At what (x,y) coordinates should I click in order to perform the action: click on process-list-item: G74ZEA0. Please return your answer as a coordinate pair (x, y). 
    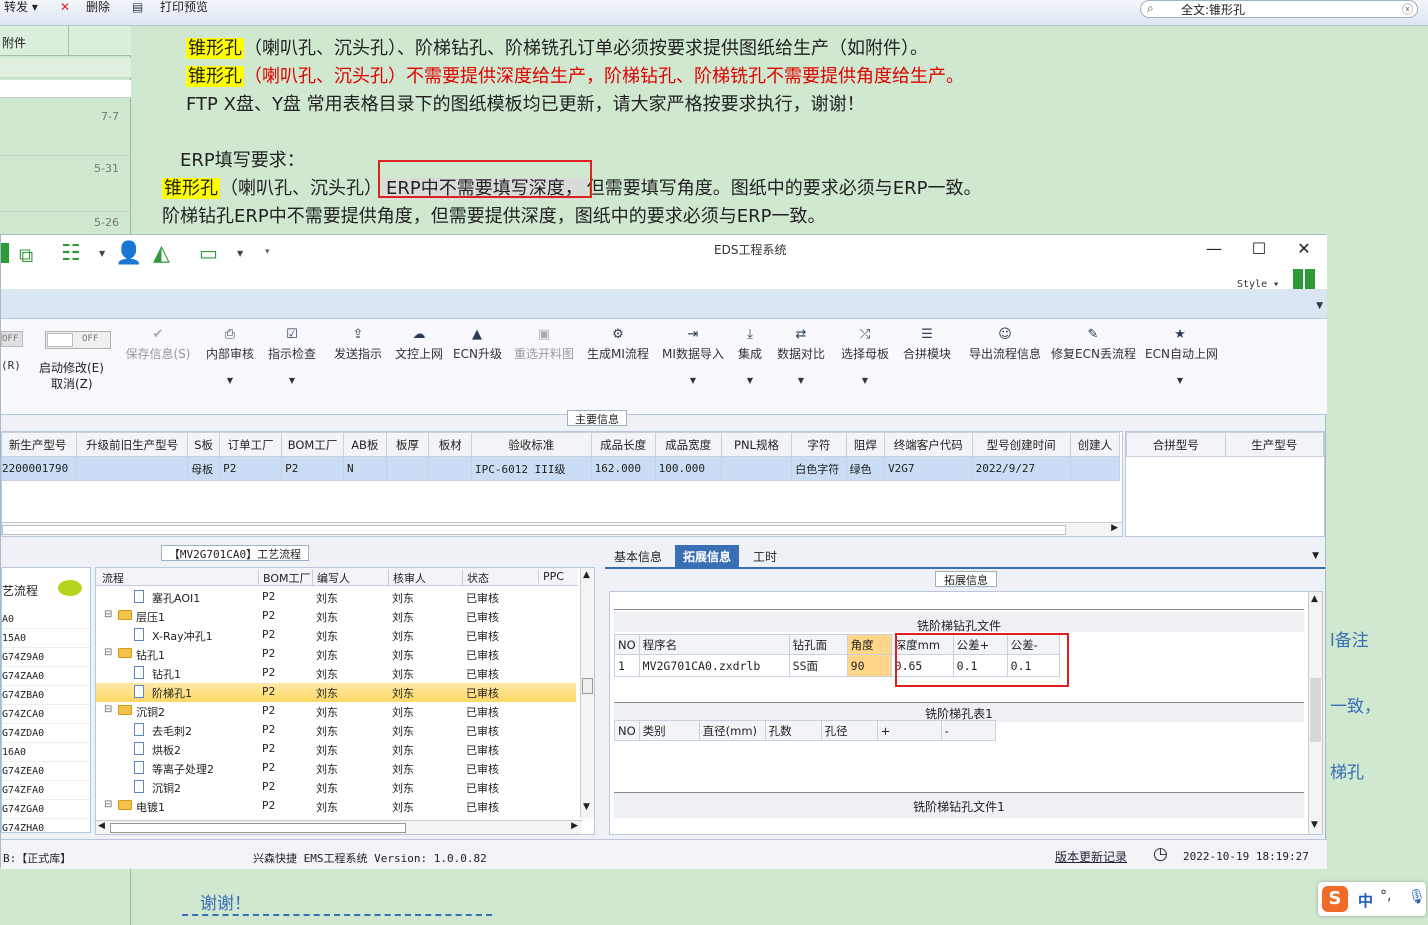
    Looking at the image, I should click on (46, 771).